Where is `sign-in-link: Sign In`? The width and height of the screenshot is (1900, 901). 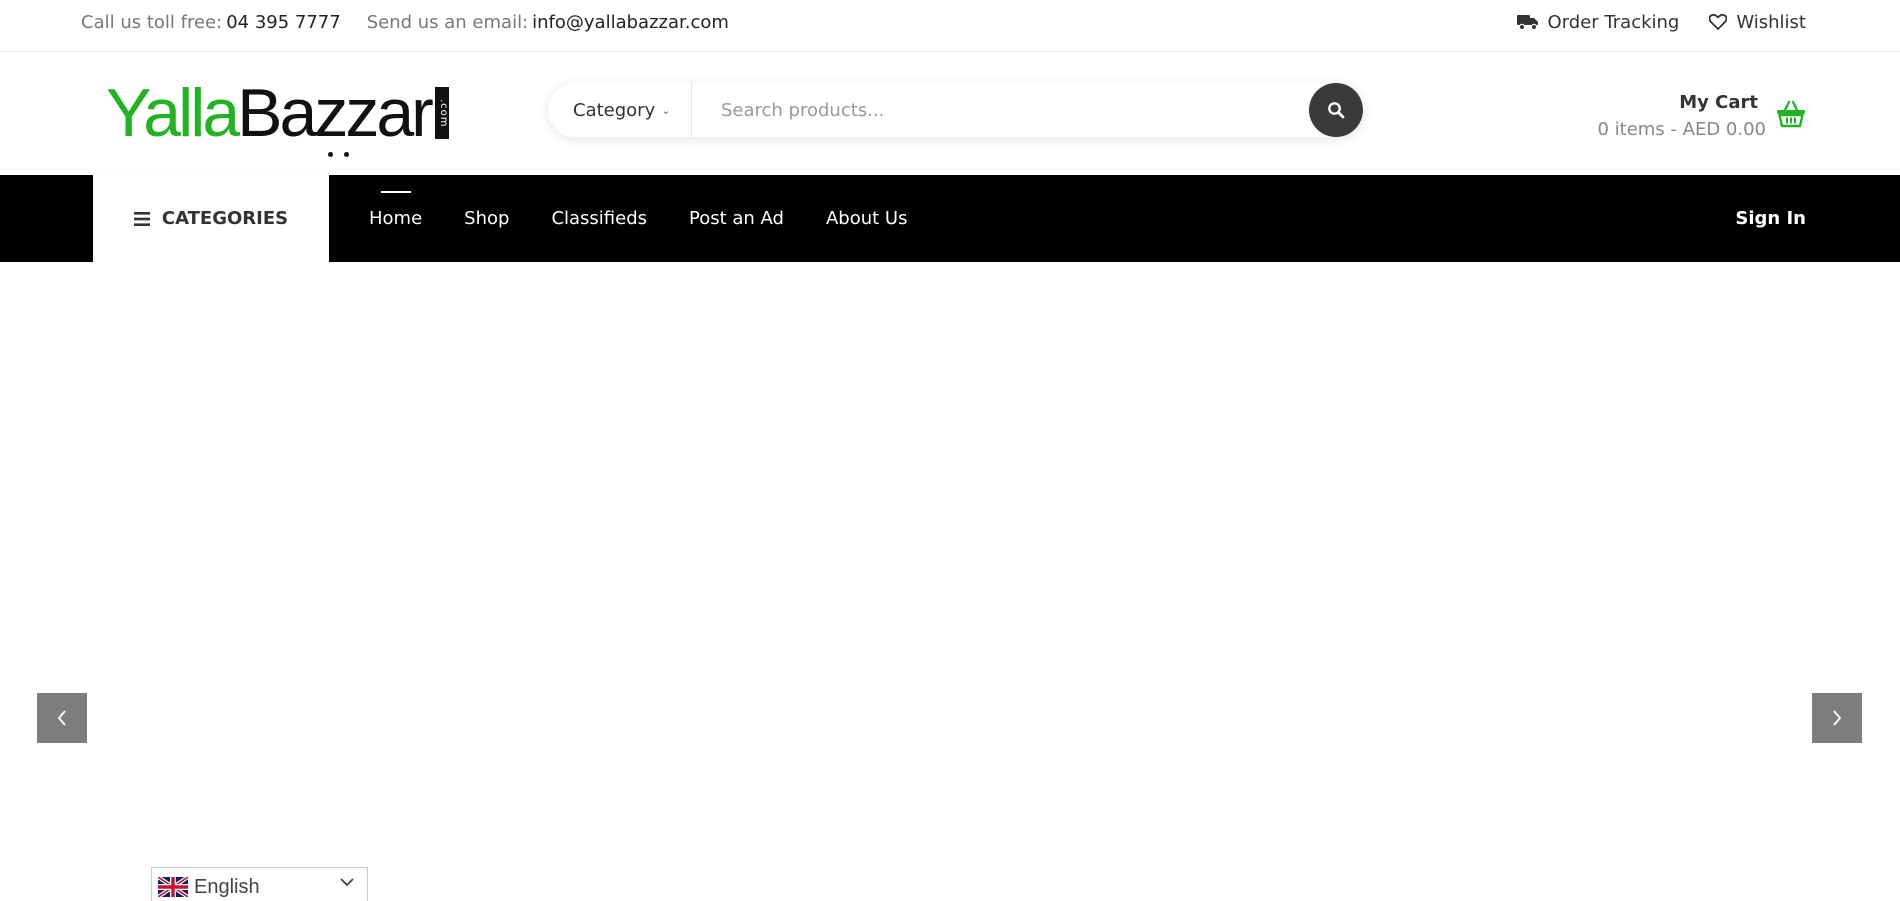
sign-in-link: Sign In is located at coordinates (1770, 218).